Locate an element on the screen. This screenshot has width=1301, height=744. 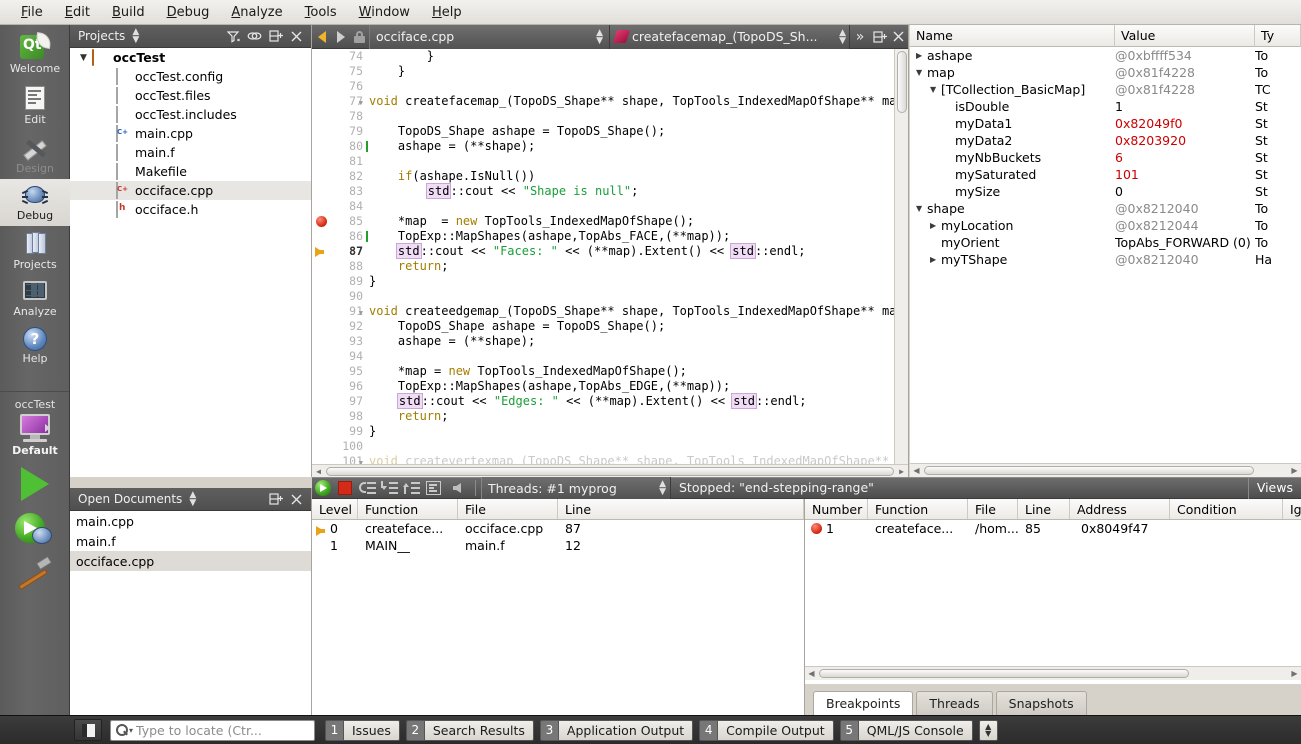
gutter-line: 94 is located at coordinates (340, 356).